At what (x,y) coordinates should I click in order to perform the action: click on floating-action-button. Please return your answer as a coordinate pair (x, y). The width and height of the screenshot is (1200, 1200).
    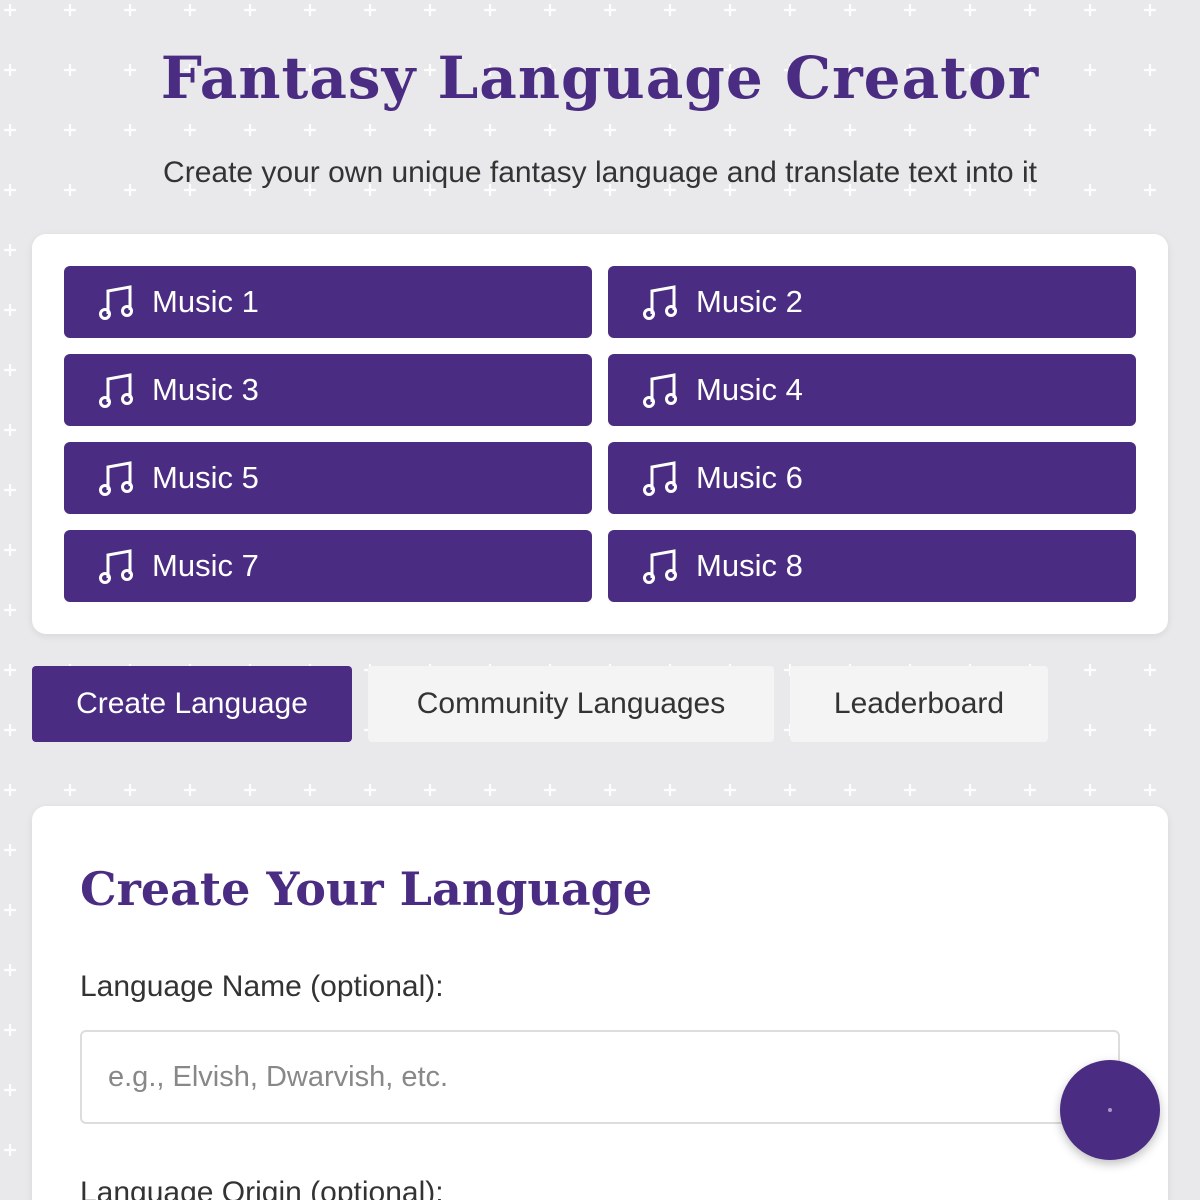
    Looking at the image, I should click on (1110, 1110).